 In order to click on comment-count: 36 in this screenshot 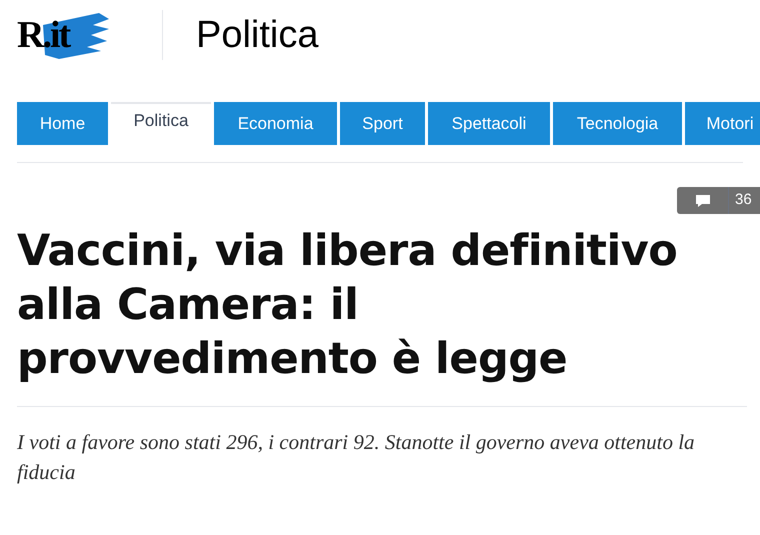, I will do `click(743, 200)`.